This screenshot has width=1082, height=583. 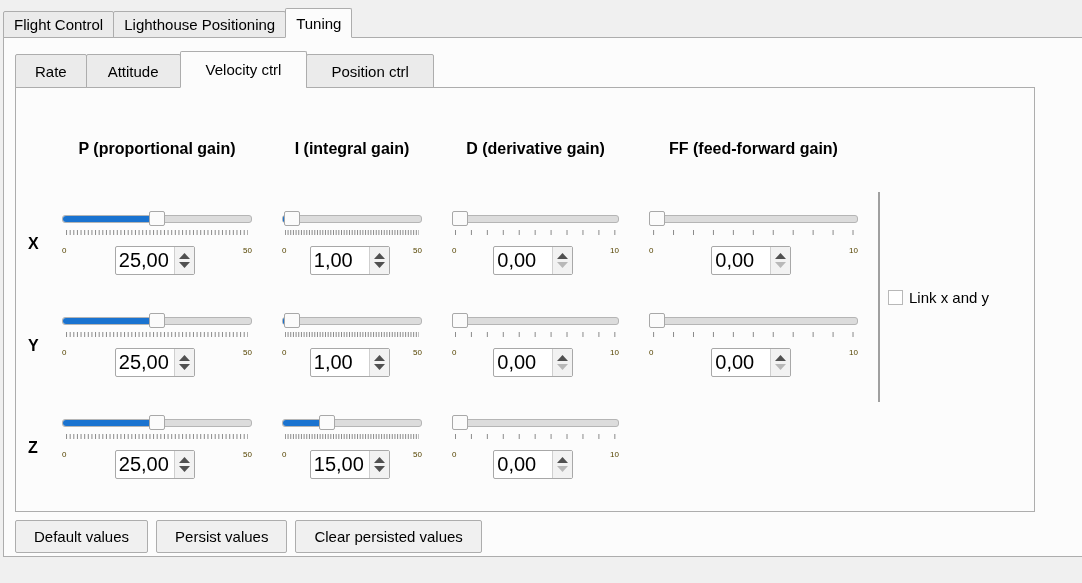 What do you see at coordinates (338, 464) in the screenshot?
I see `spin-value: 15,00` at bounding box center [338, 464].